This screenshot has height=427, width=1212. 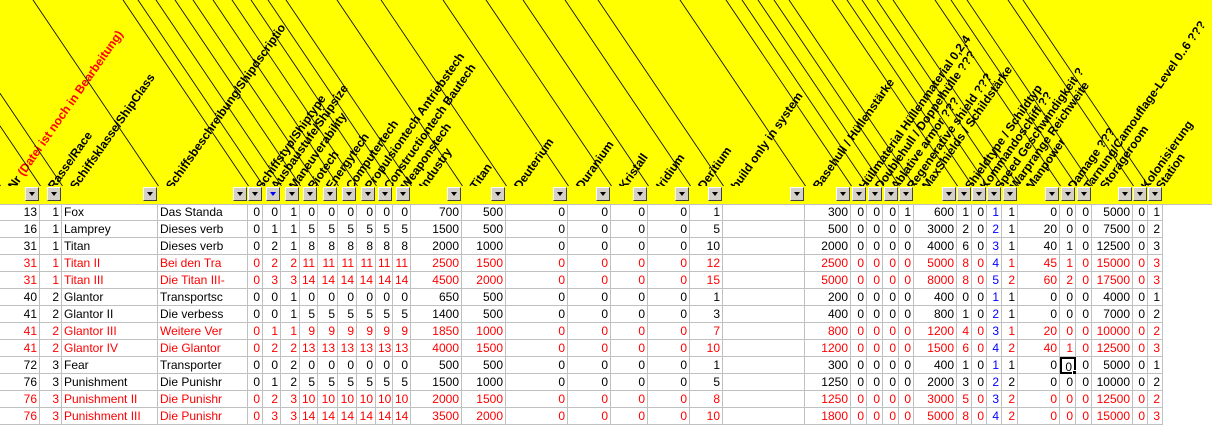 I want to click on cell-c27: 1500, so click(x=935, y=348).